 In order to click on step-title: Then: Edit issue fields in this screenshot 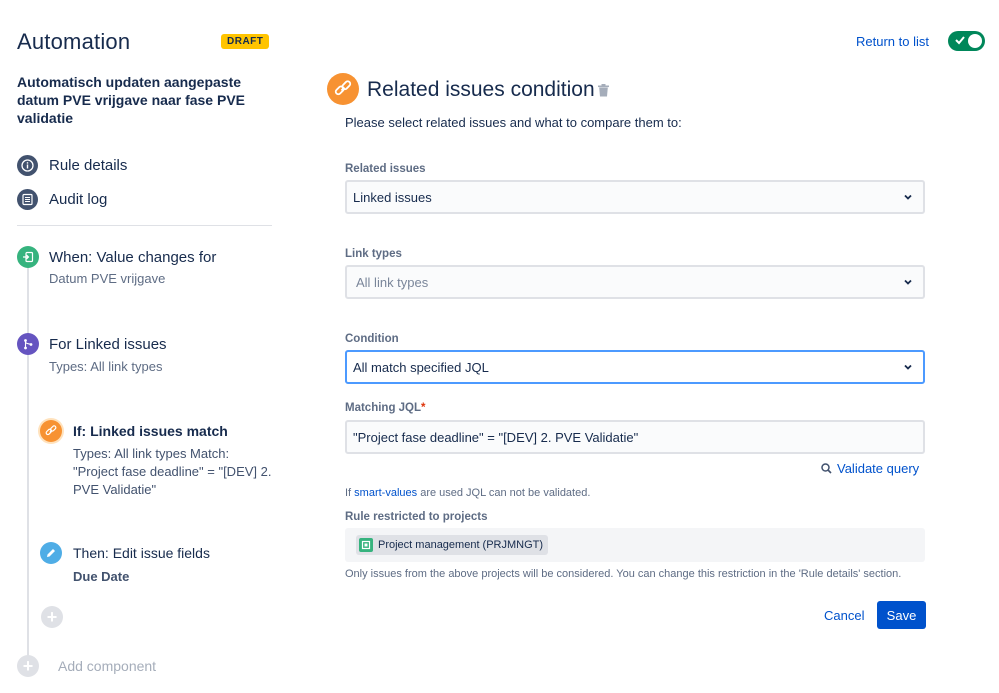, I will do `click(141, 553)`.